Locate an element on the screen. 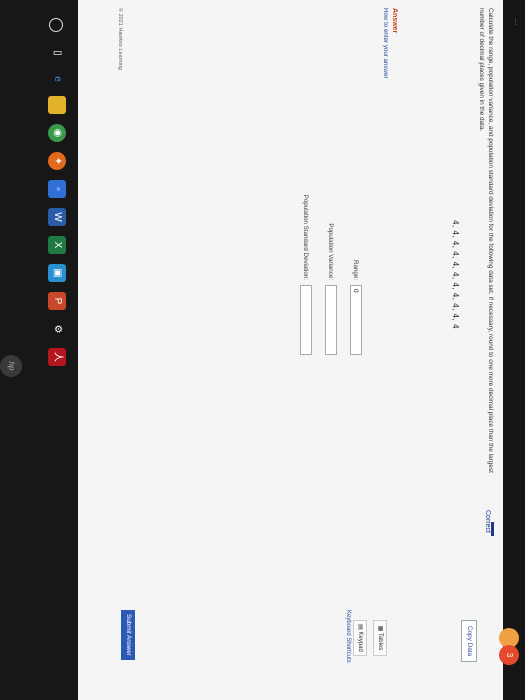 This screenshot has height=700, width=525. start-icon is located at coordinates (56, 25).